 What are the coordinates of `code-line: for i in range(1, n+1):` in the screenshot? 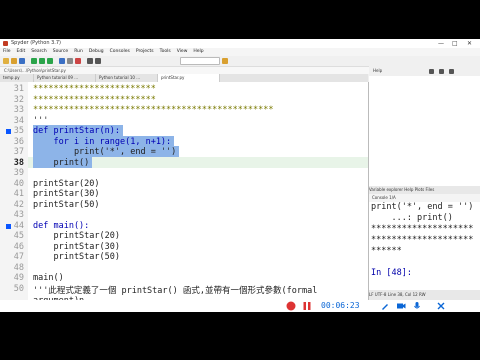 It's located at (102, 142).